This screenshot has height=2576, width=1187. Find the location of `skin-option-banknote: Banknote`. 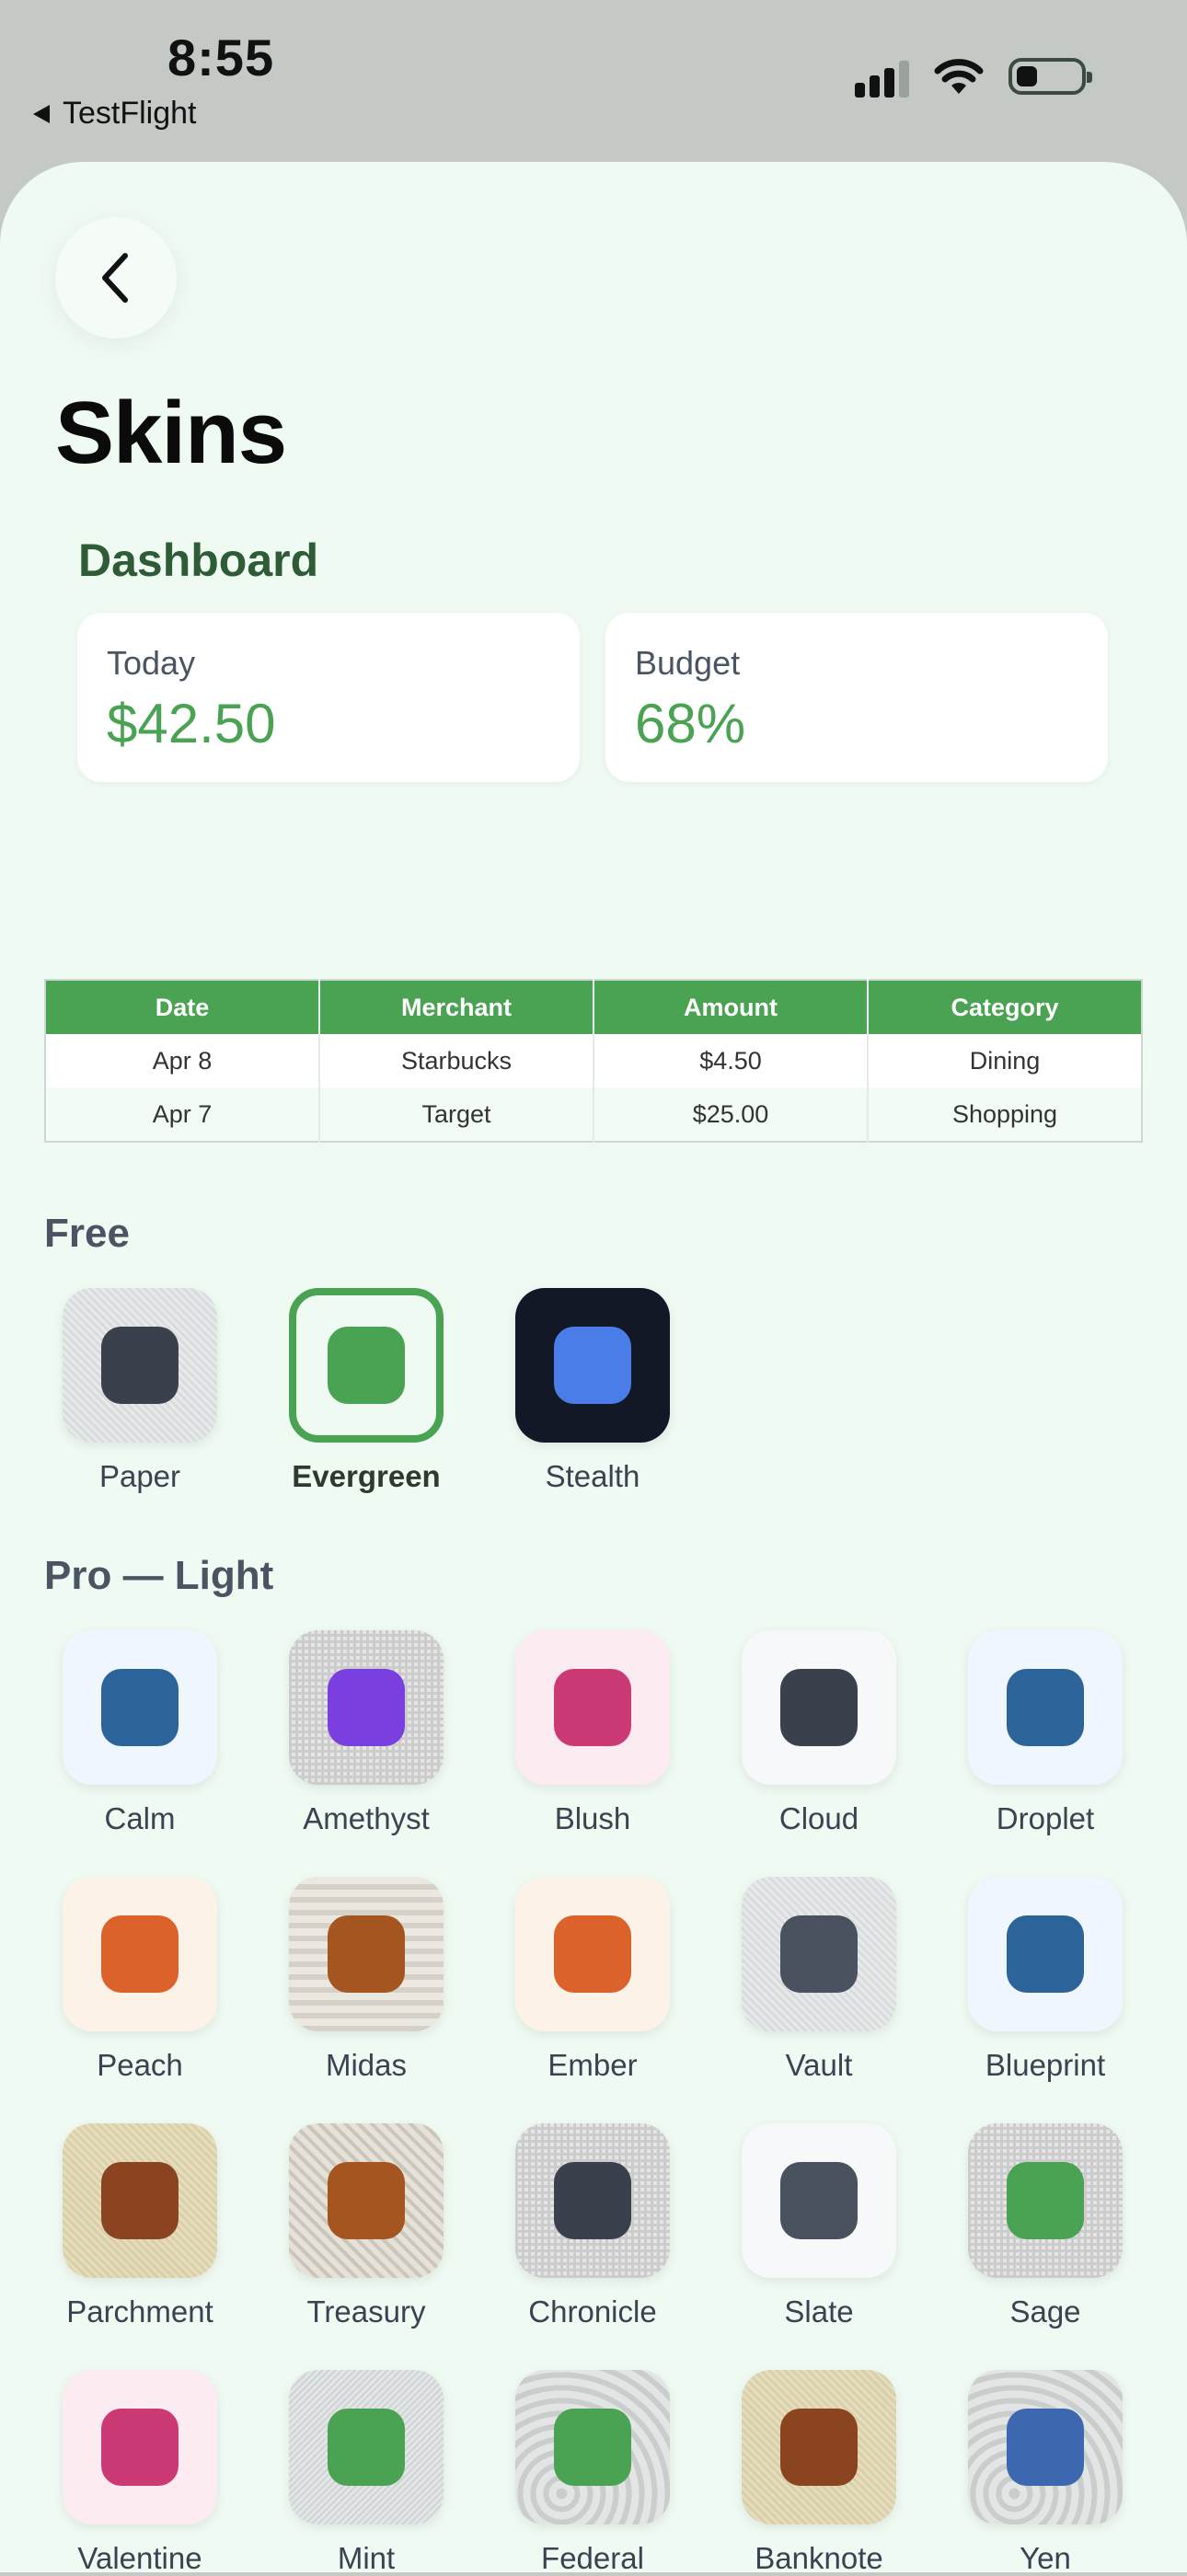

skin-option-banknote: Banknote is located at coordinates (819, 2473).